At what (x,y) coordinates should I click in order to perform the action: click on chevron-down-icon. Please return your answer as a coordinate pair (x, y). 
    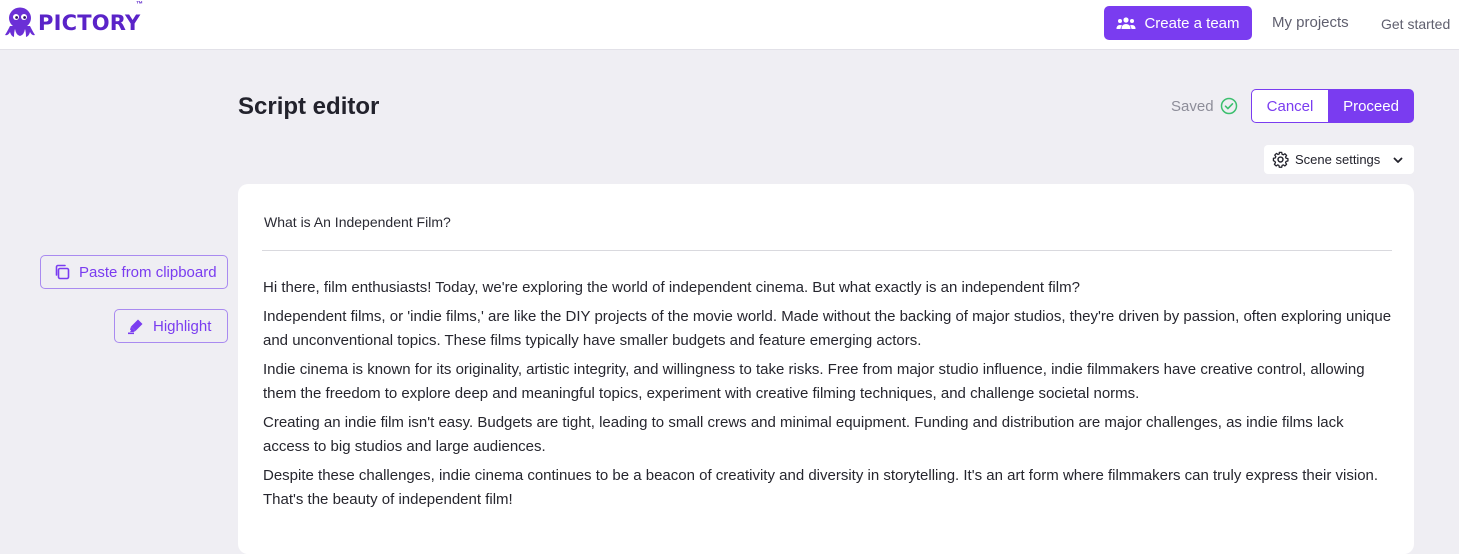
    Looking at the image, I should click on (1398, 160).